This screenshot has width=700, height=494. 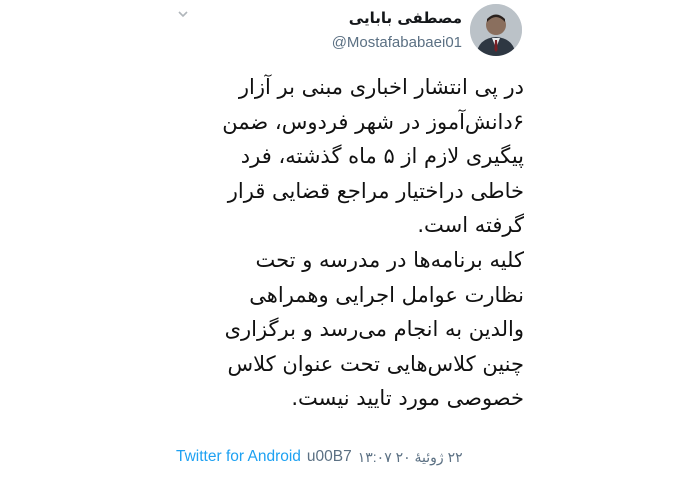 I want to click on chevron-down-icon-glyph, so click(x=183, y=14).